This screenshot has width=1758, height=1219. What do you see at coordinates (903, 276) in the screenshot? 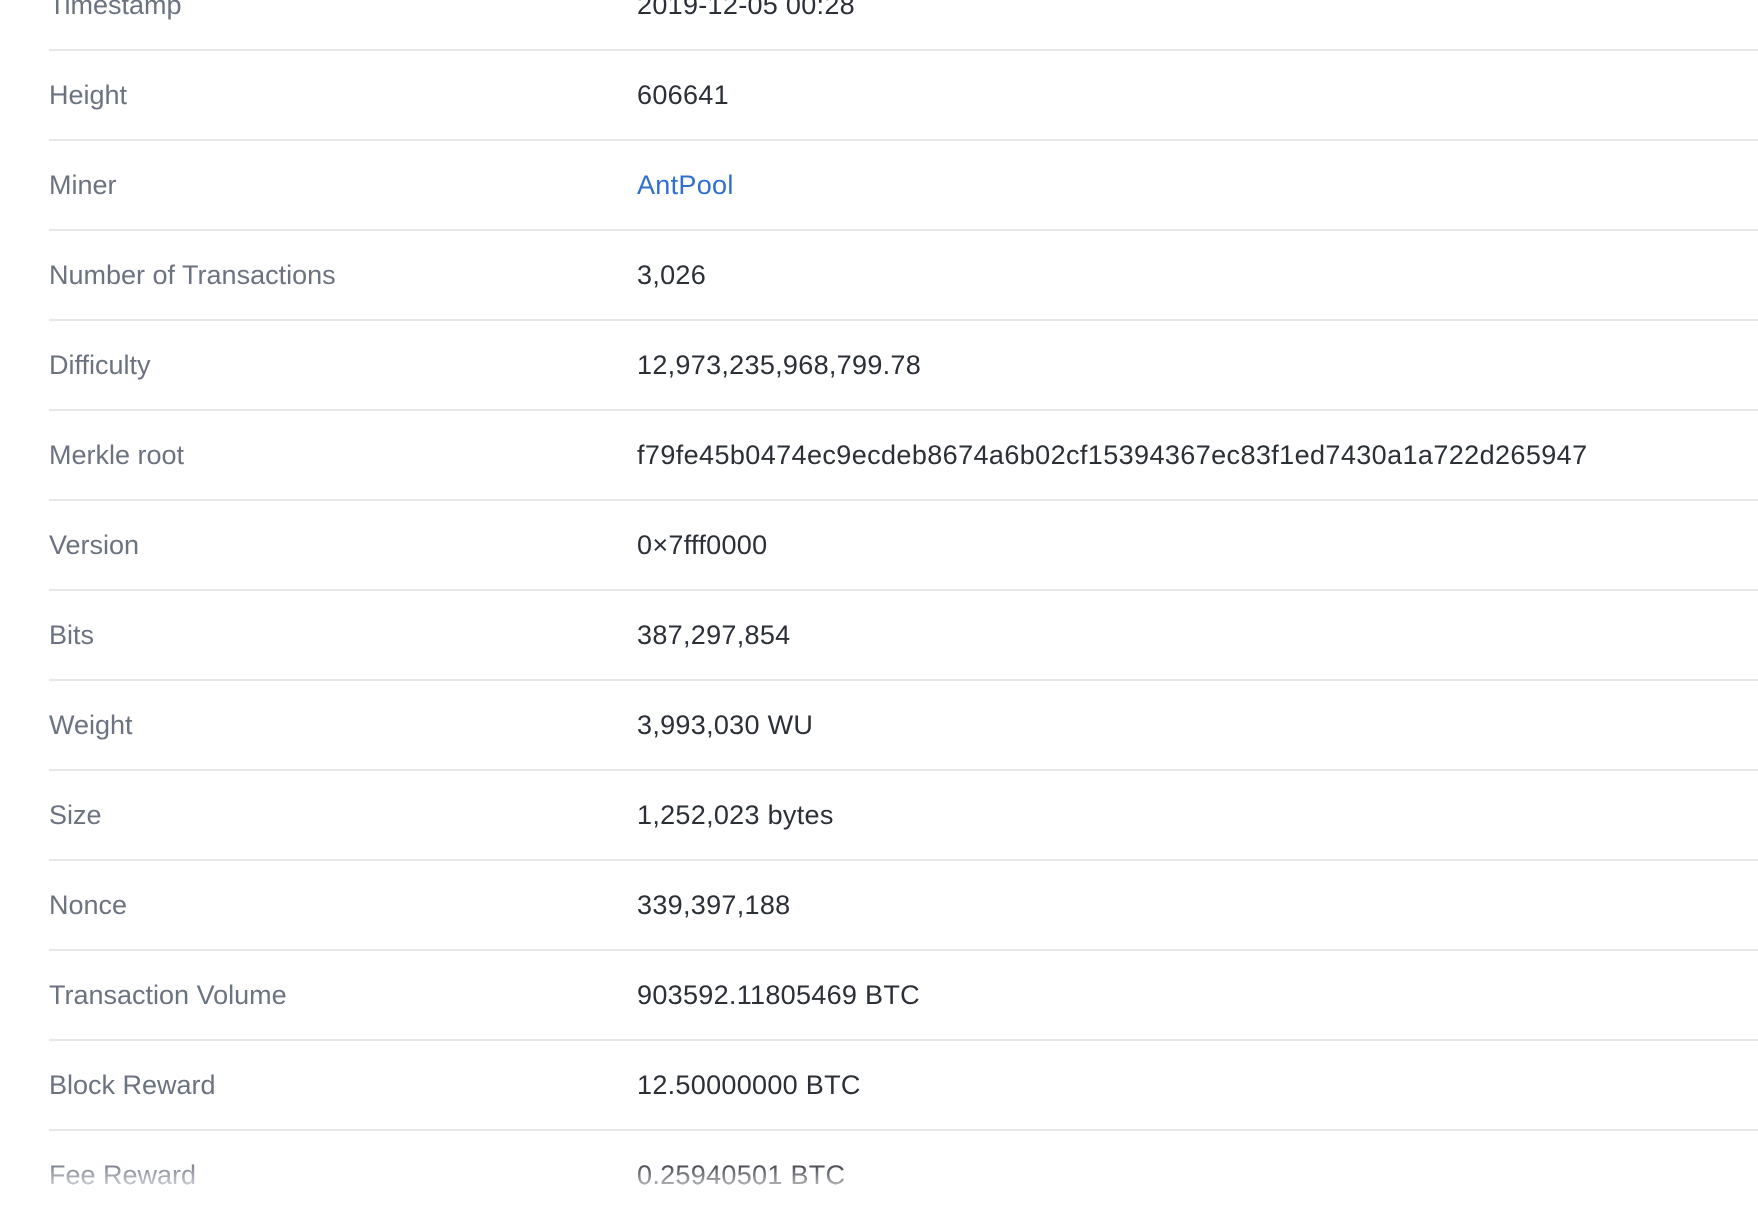
I see `row-number-of-transactions: Number of Transactions 3,026` at bounding box center [903, 276].